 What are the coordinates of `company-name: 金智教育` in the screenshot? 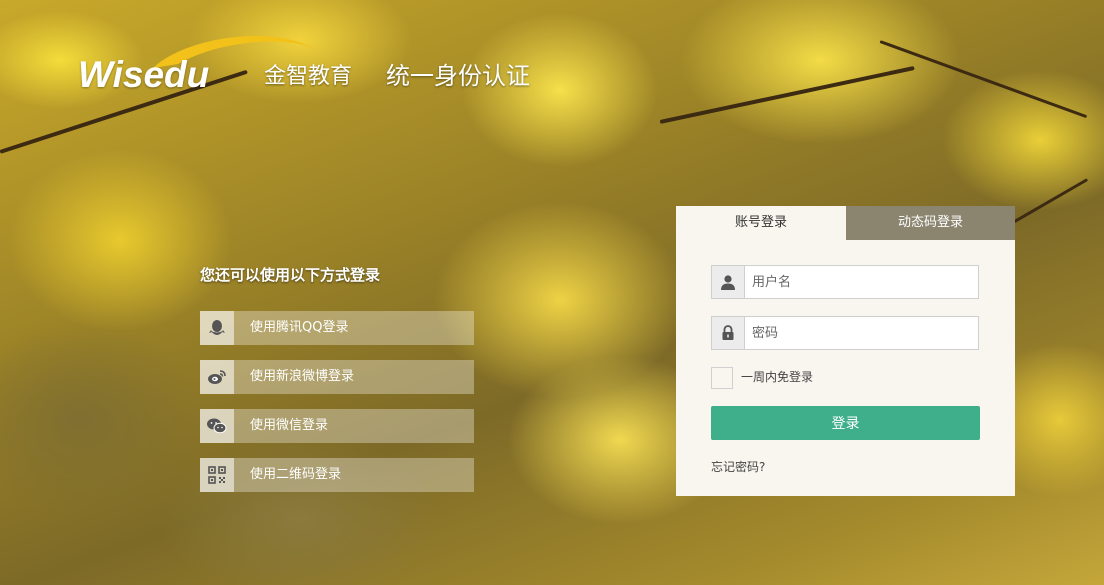 It's located at (308, 76).